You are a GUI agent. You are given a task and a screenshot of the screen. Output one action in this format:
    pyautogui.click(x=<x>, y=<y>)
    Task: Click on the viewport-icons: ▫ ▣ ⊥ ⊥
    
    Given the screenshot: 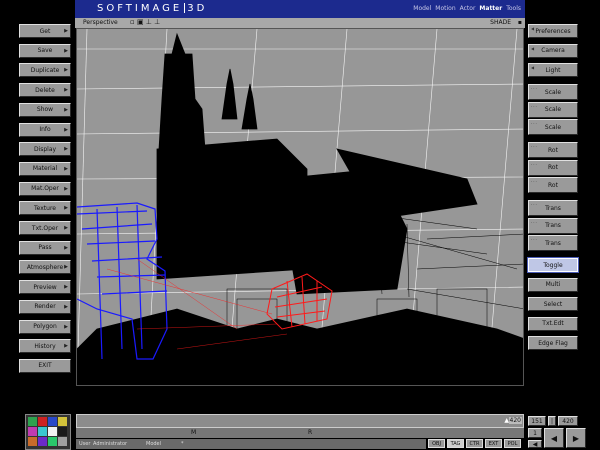 What is the action you would take?
    pyautogui.click(x=145, y=22)
    